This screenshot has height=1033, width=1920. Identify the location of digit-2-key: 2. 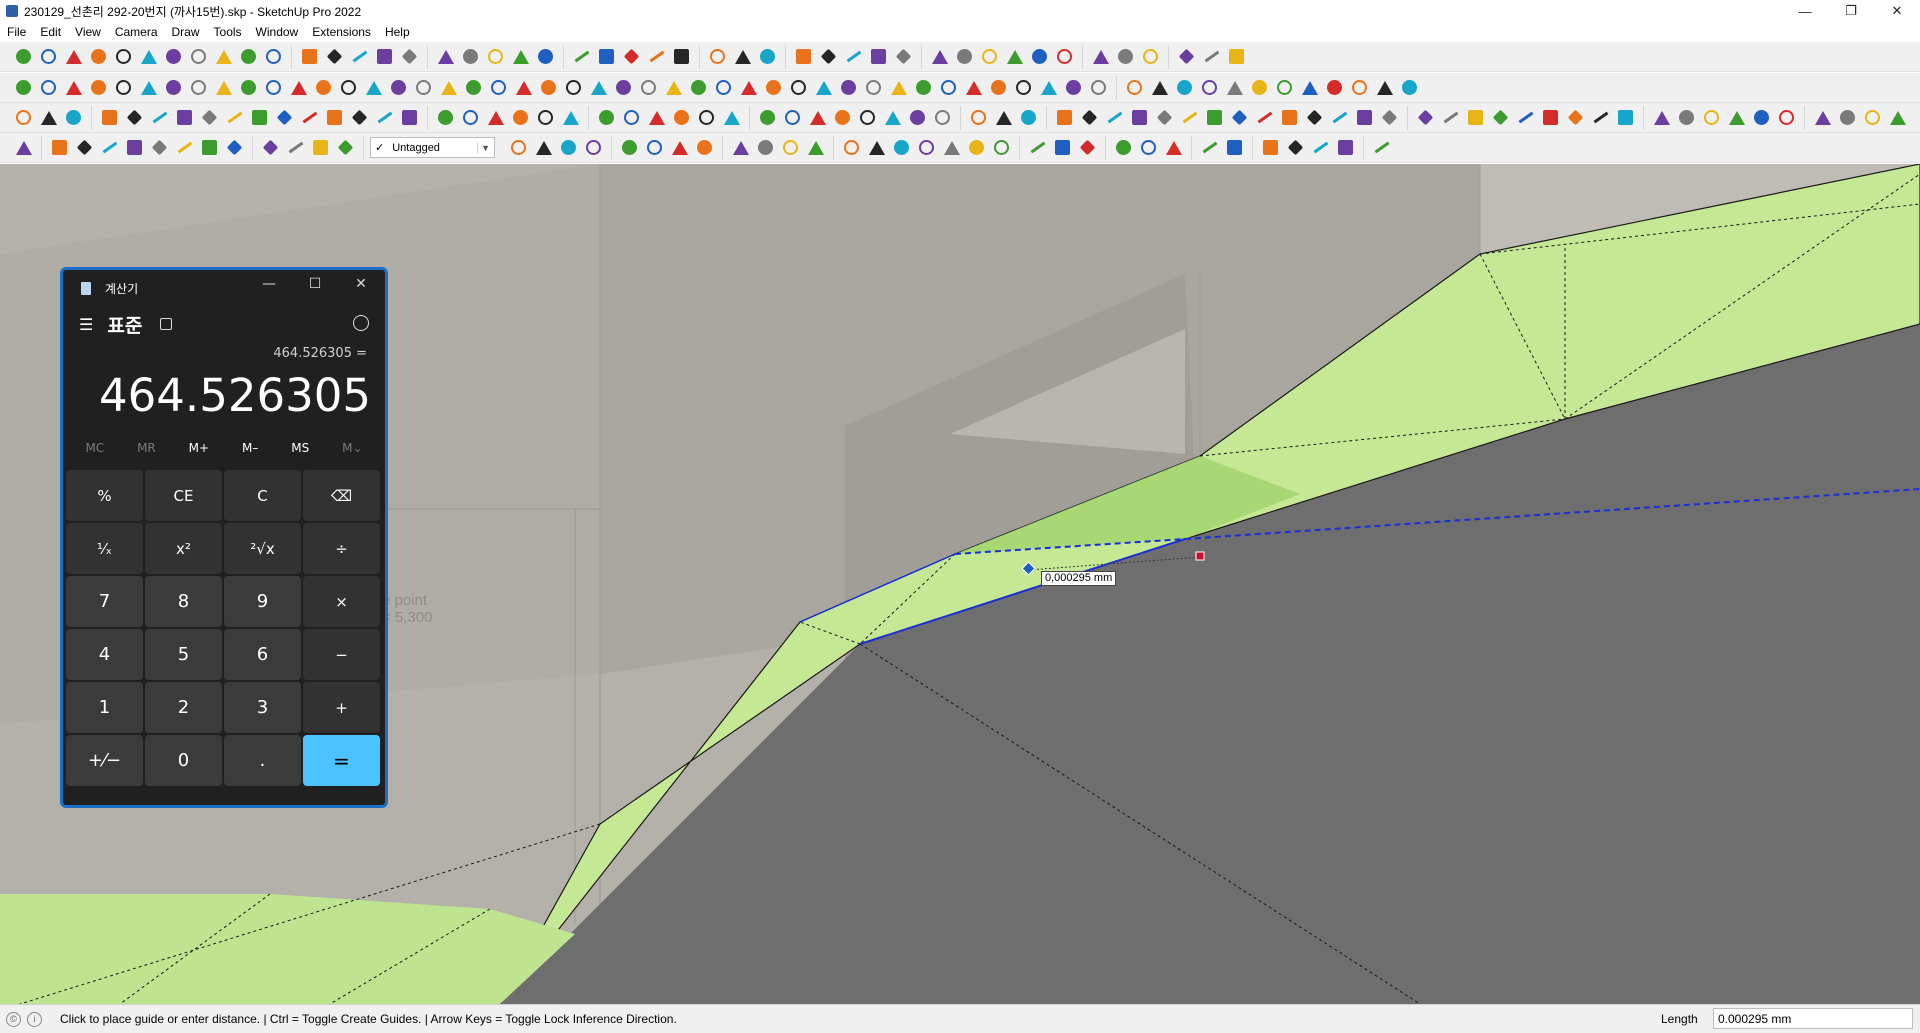
(183, 707).